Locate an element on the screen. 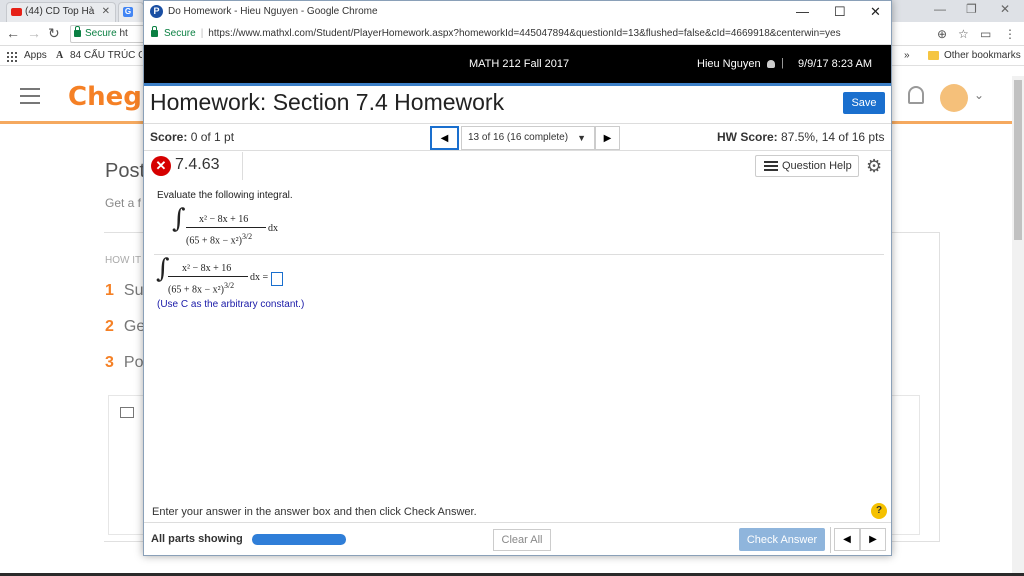 The height and width of the screenshot is (576, 1024). image-icon is located at coordinates (127, 412).